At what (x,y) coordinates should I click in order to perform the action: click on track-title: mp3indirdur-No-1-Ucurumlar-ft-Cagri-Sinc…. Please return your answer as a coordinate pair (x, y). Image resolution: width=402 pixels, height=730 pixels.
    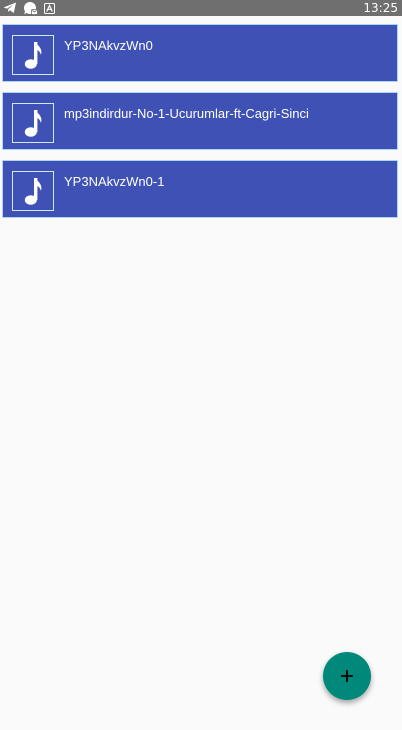
    Looking at the image, I should click on (186, 113).